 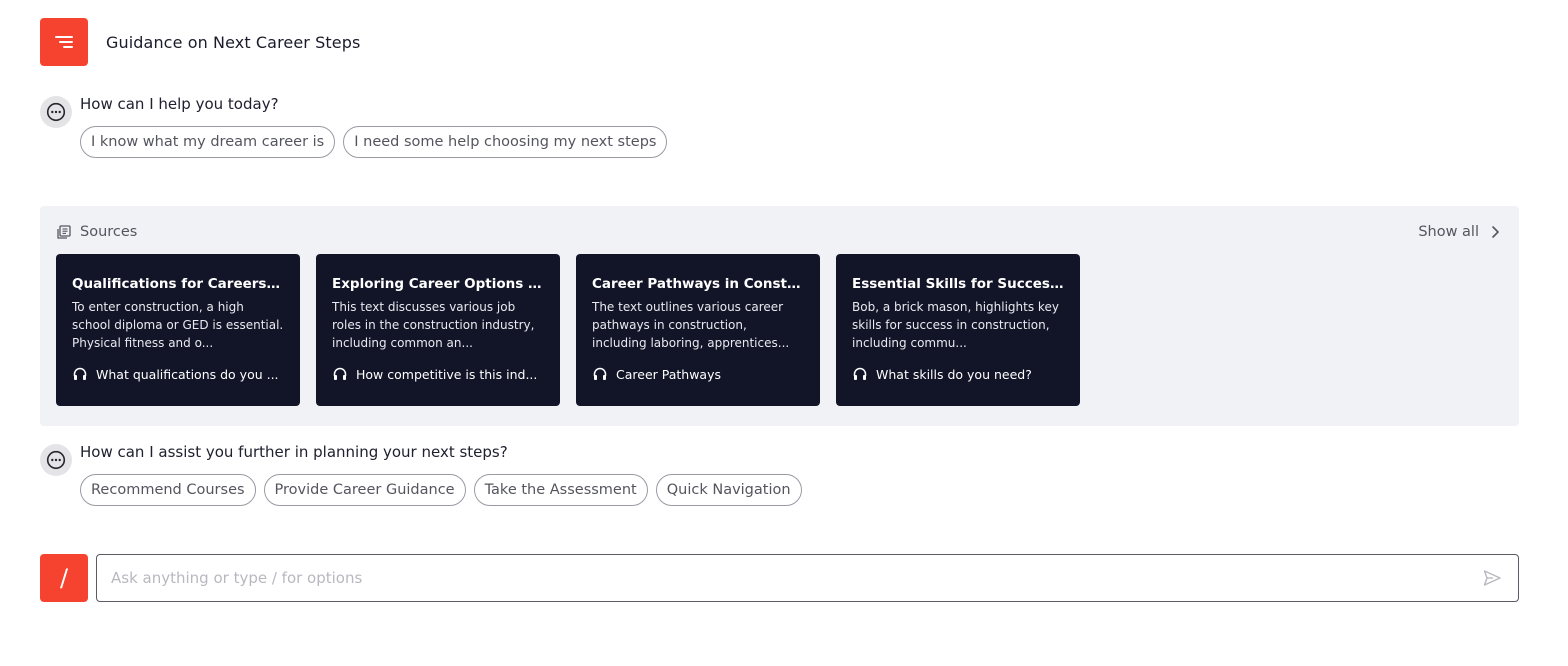 I want to click on menu-button, so click(x=64, y=42).